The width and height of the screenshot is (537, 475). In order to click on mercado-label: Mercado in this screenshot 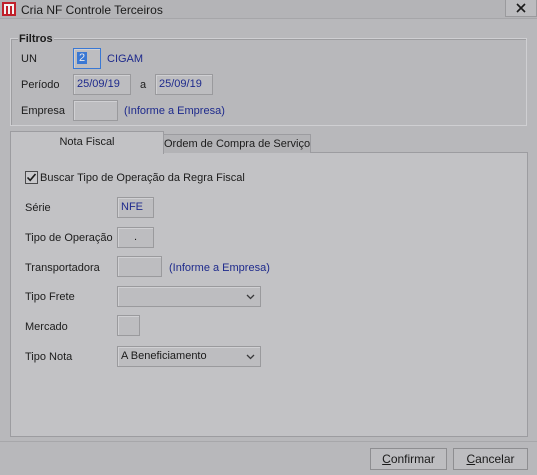, I will do `click(46, 327)`.